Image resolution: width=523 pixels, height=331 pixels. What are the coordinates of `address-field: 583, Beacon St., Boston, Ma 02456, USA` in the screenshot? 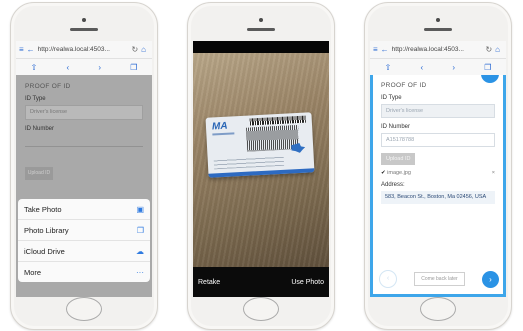 It's located at (438, 197).